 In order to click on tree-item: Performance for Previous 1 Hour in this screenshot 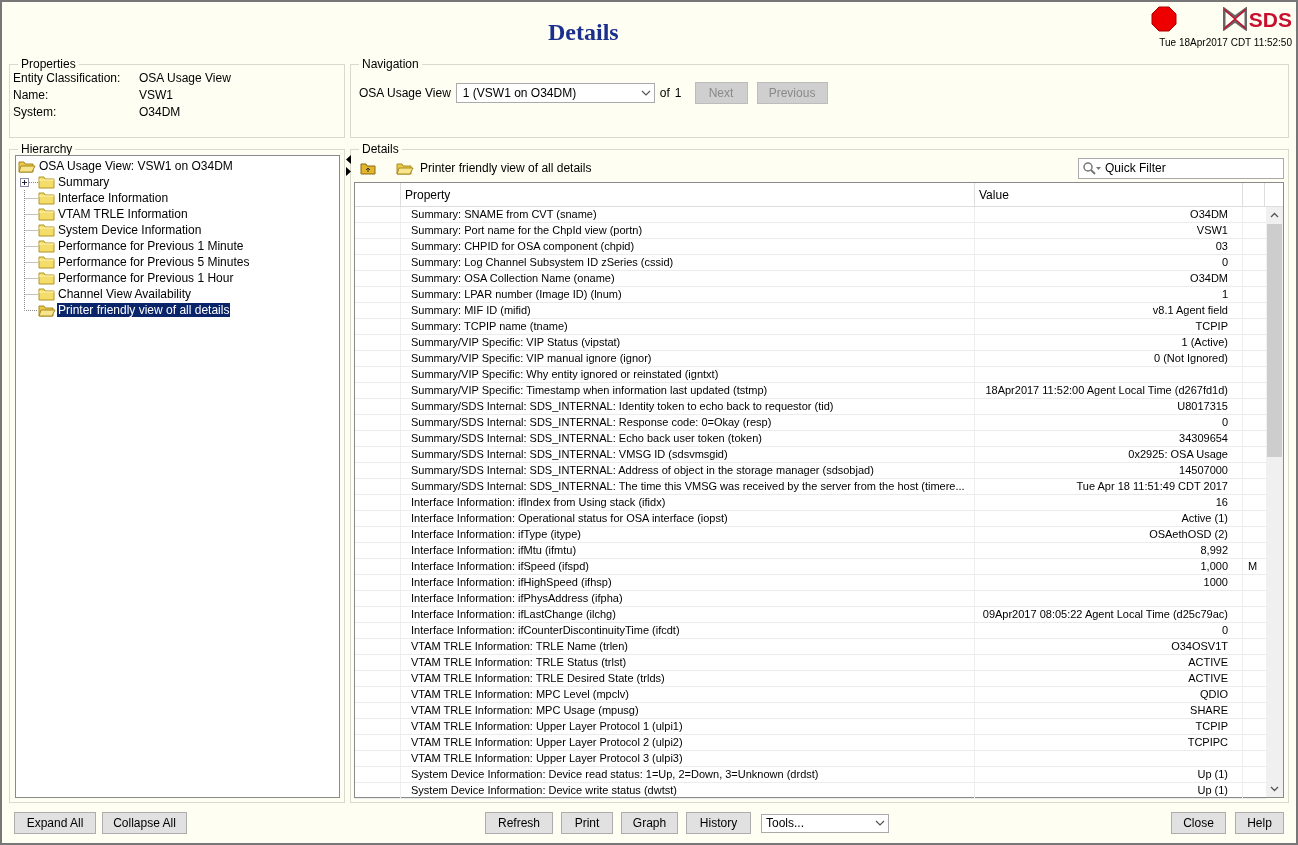, I will do `click(146, 278)`.